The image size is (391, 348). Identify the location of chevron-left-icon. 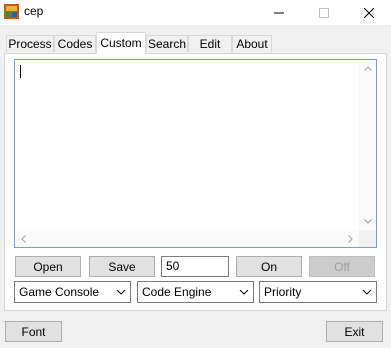
(23, 238).